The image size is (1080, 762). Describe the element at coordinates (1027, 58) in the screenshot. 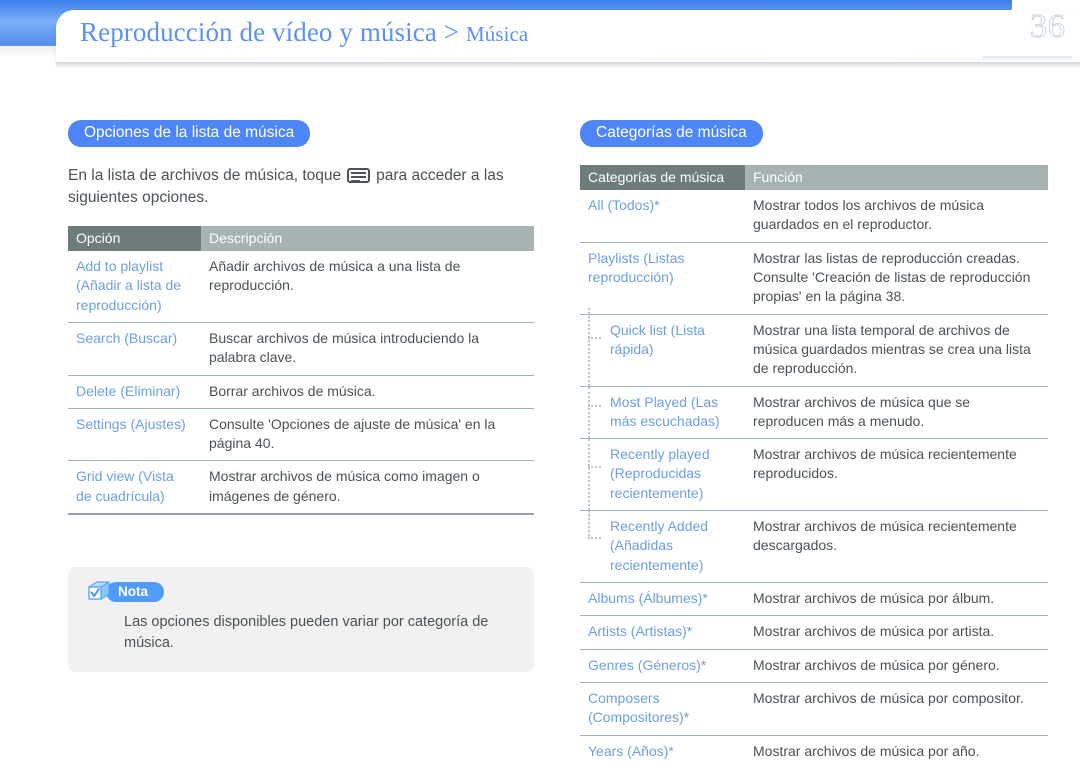

I see `page-number-rule` at that location.